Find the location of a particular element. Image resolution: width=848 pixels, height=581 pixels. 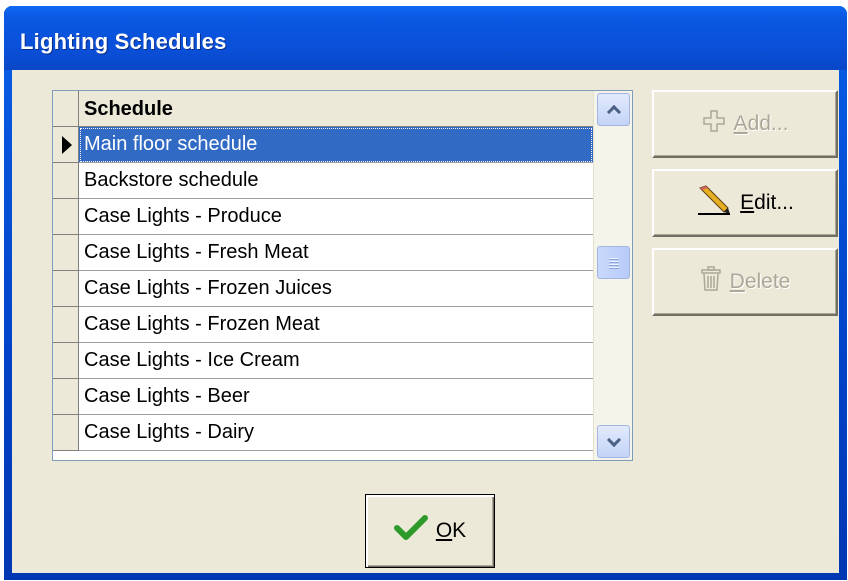

ok-button-label: OK is located at coordinates (451, 530).